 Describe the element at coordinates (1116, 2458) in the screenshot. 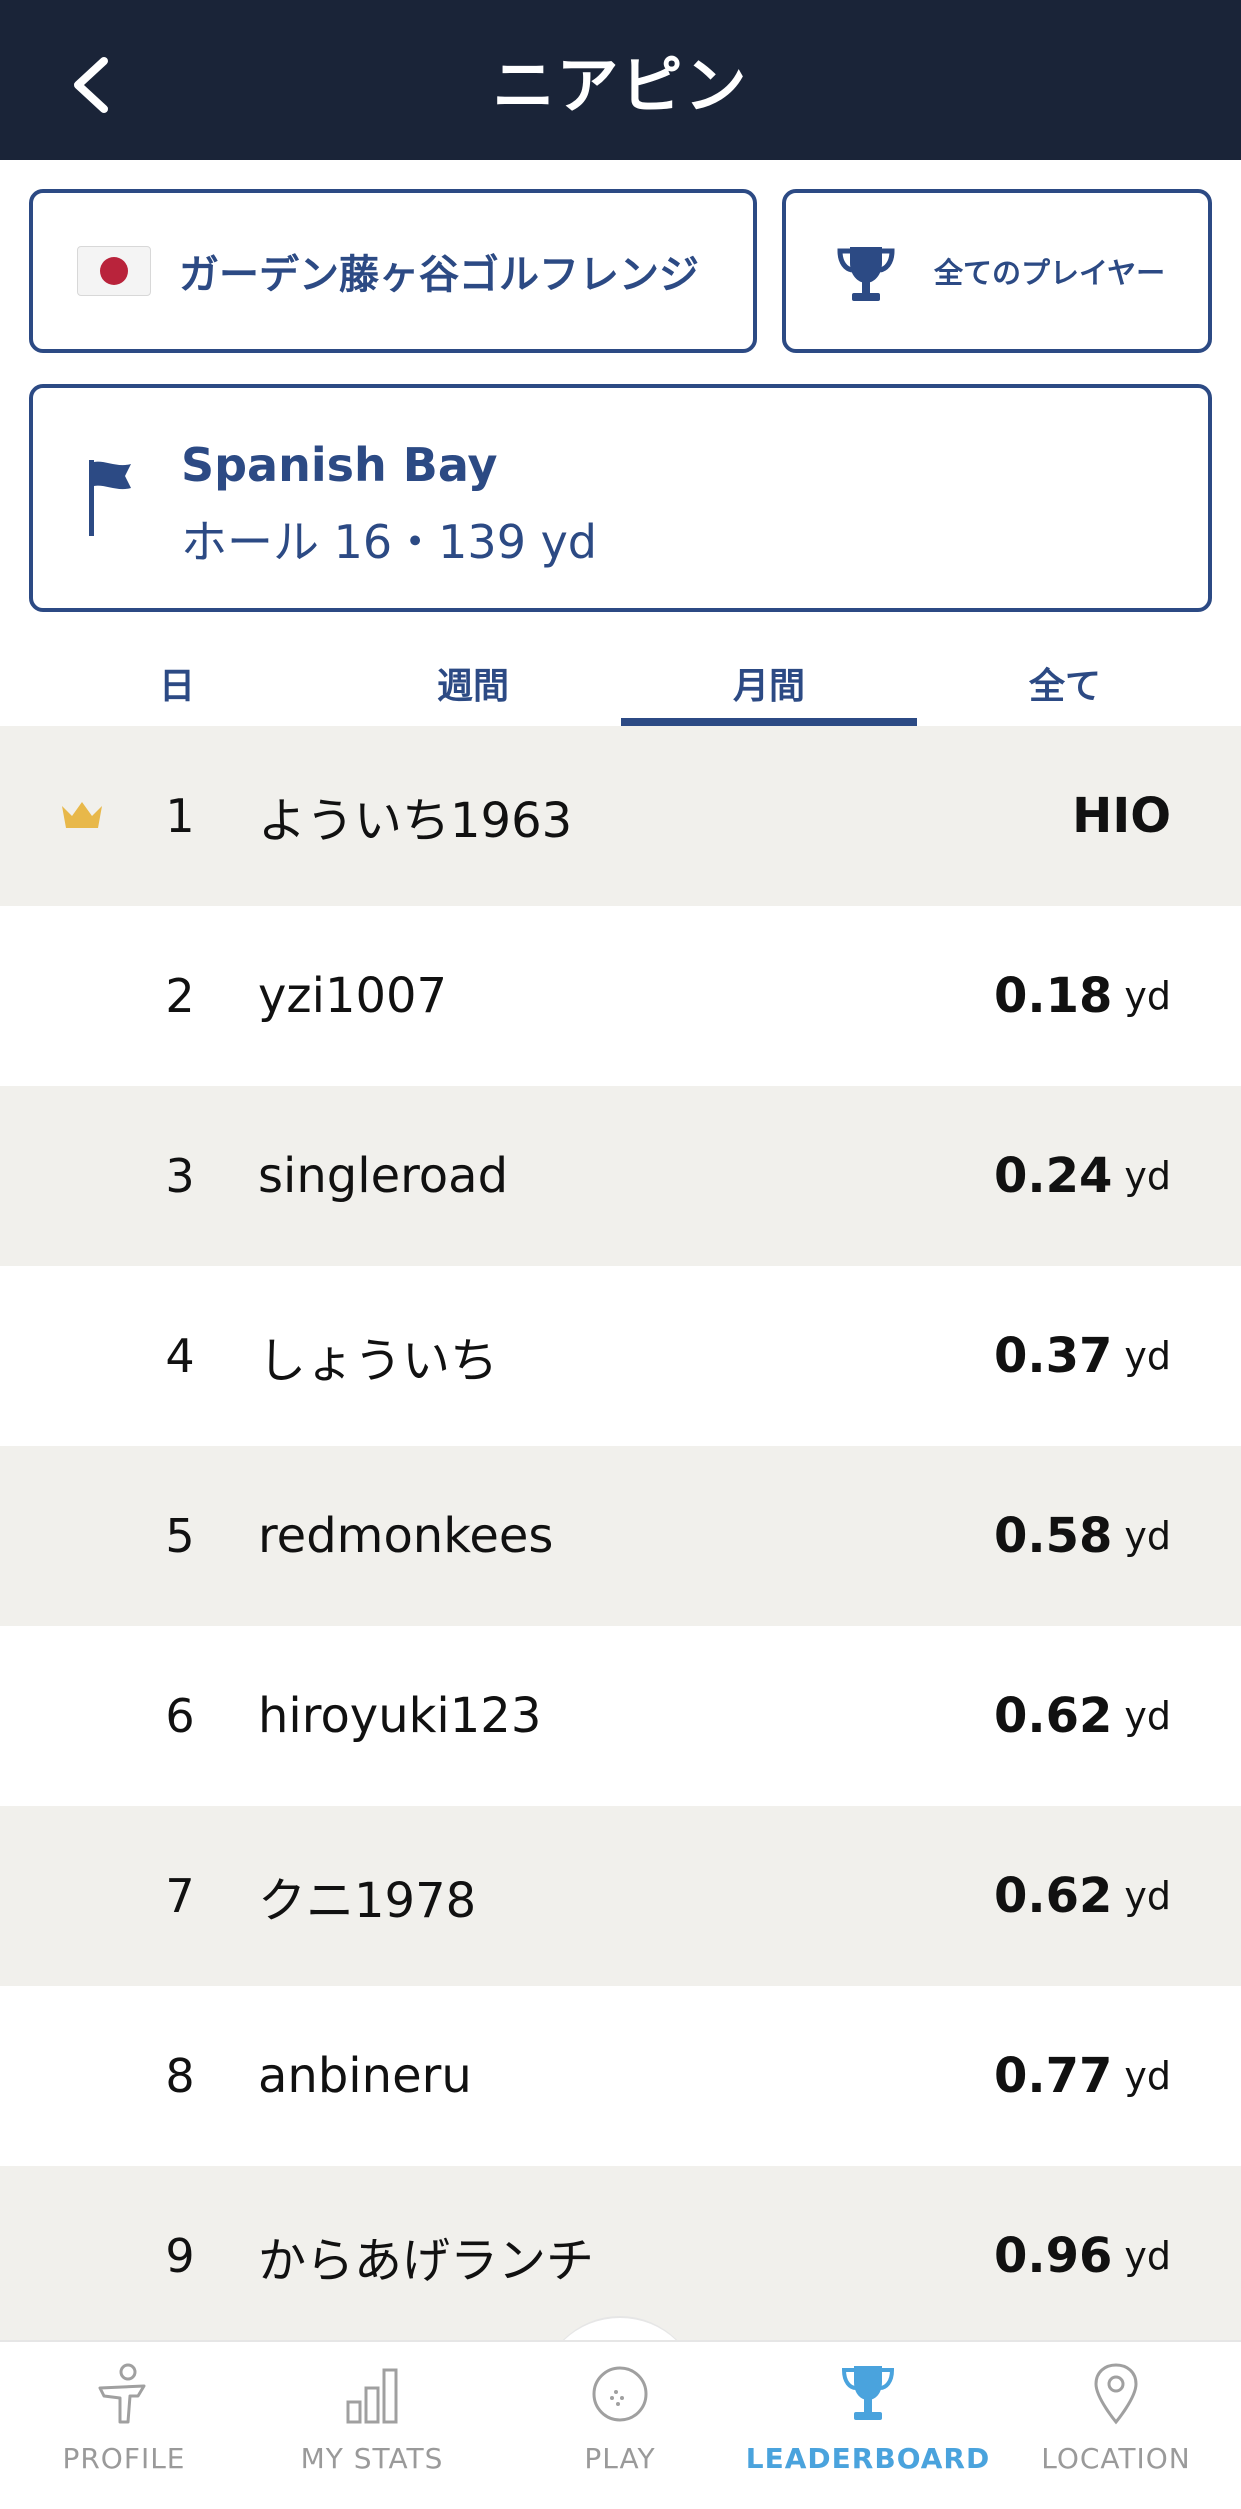

I see `nav-label: LOCATION` at that location.